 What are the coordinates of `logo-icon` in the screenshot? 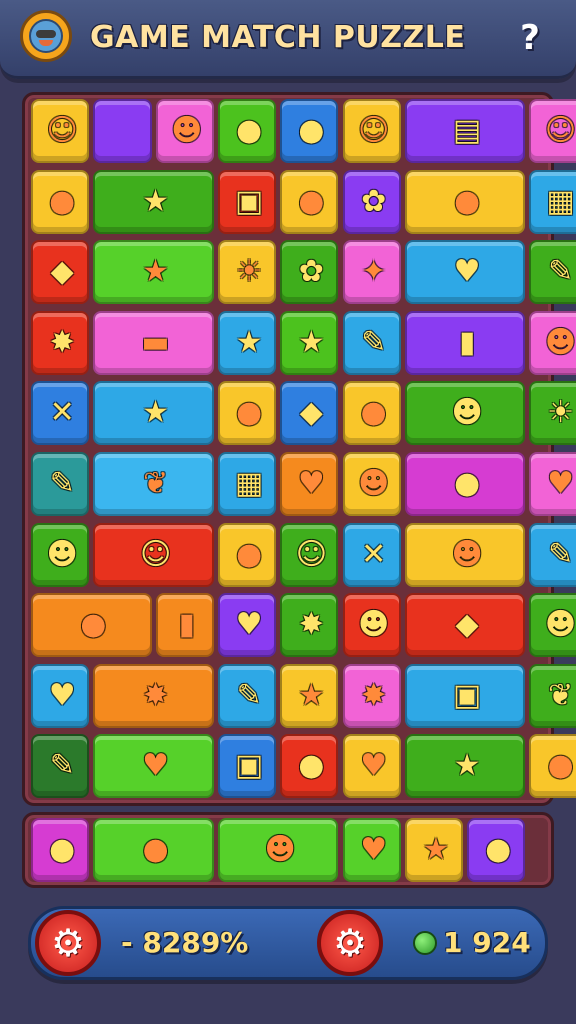 It's located at (46, 36).